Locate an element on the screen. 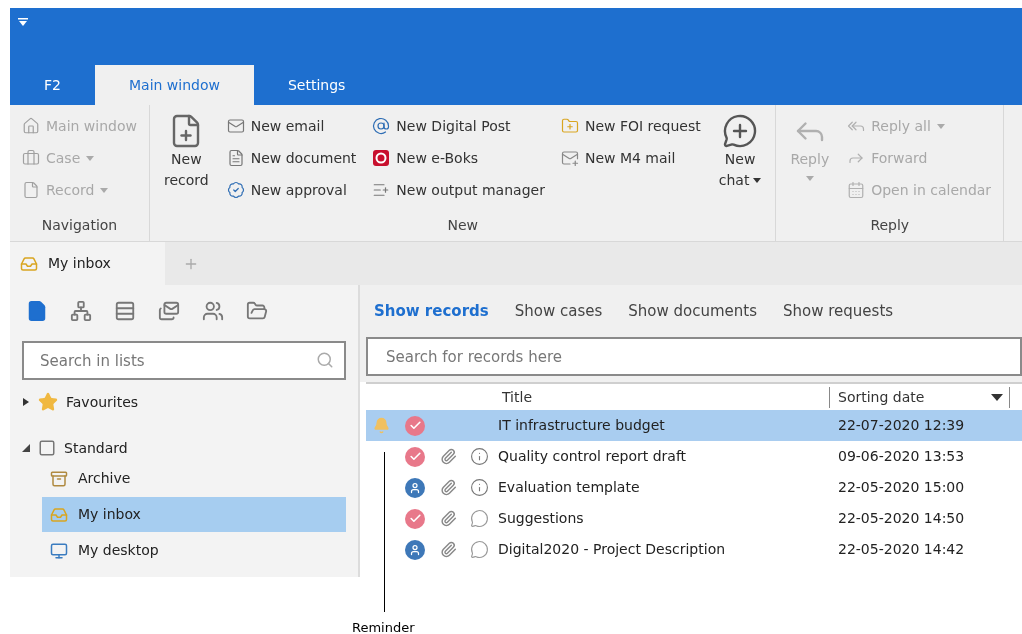 The width and height of the screenshot is (1022, 634). document-tab: My inbox is located at coordinates (87, 263).